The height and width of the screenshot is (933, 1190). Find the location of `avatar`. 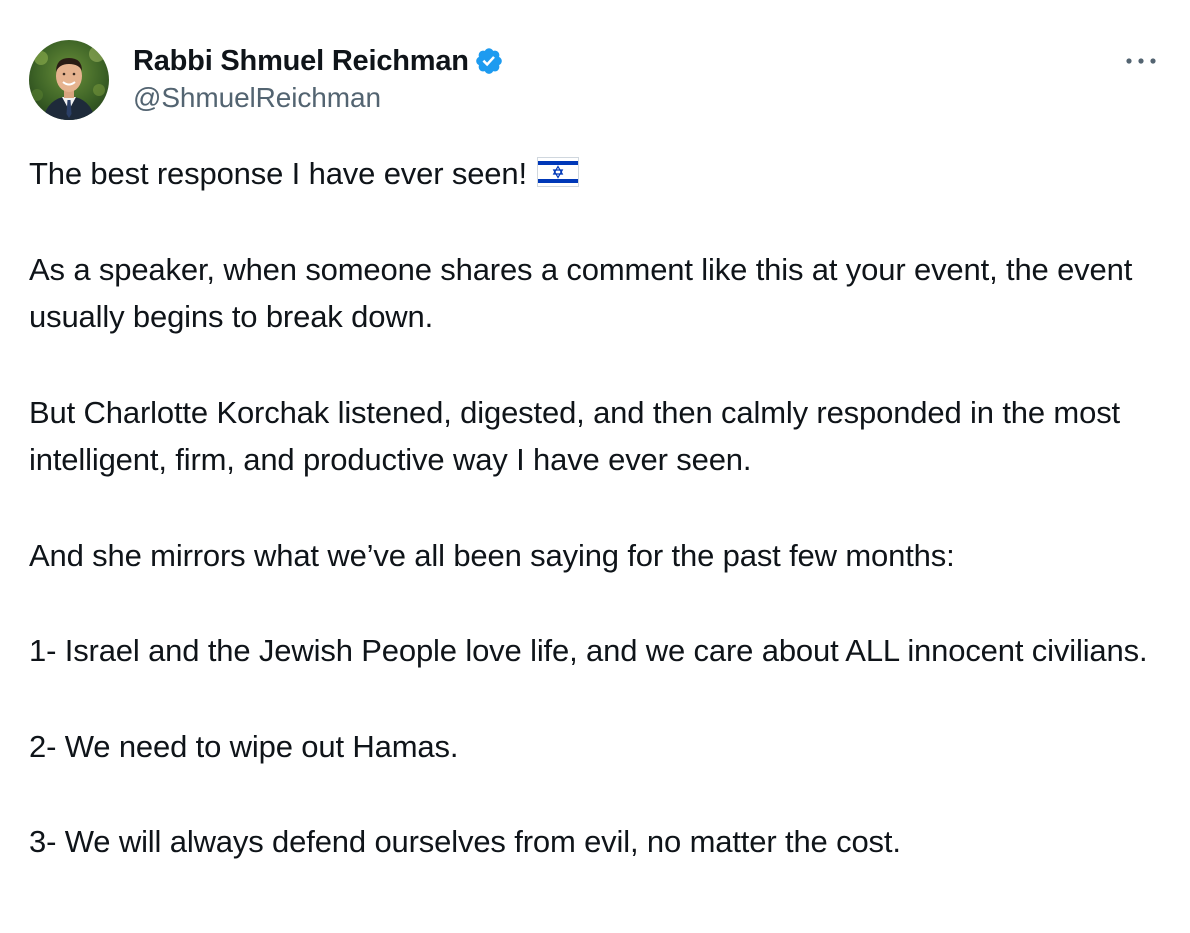

avatar is located at coordinates (69, 80).